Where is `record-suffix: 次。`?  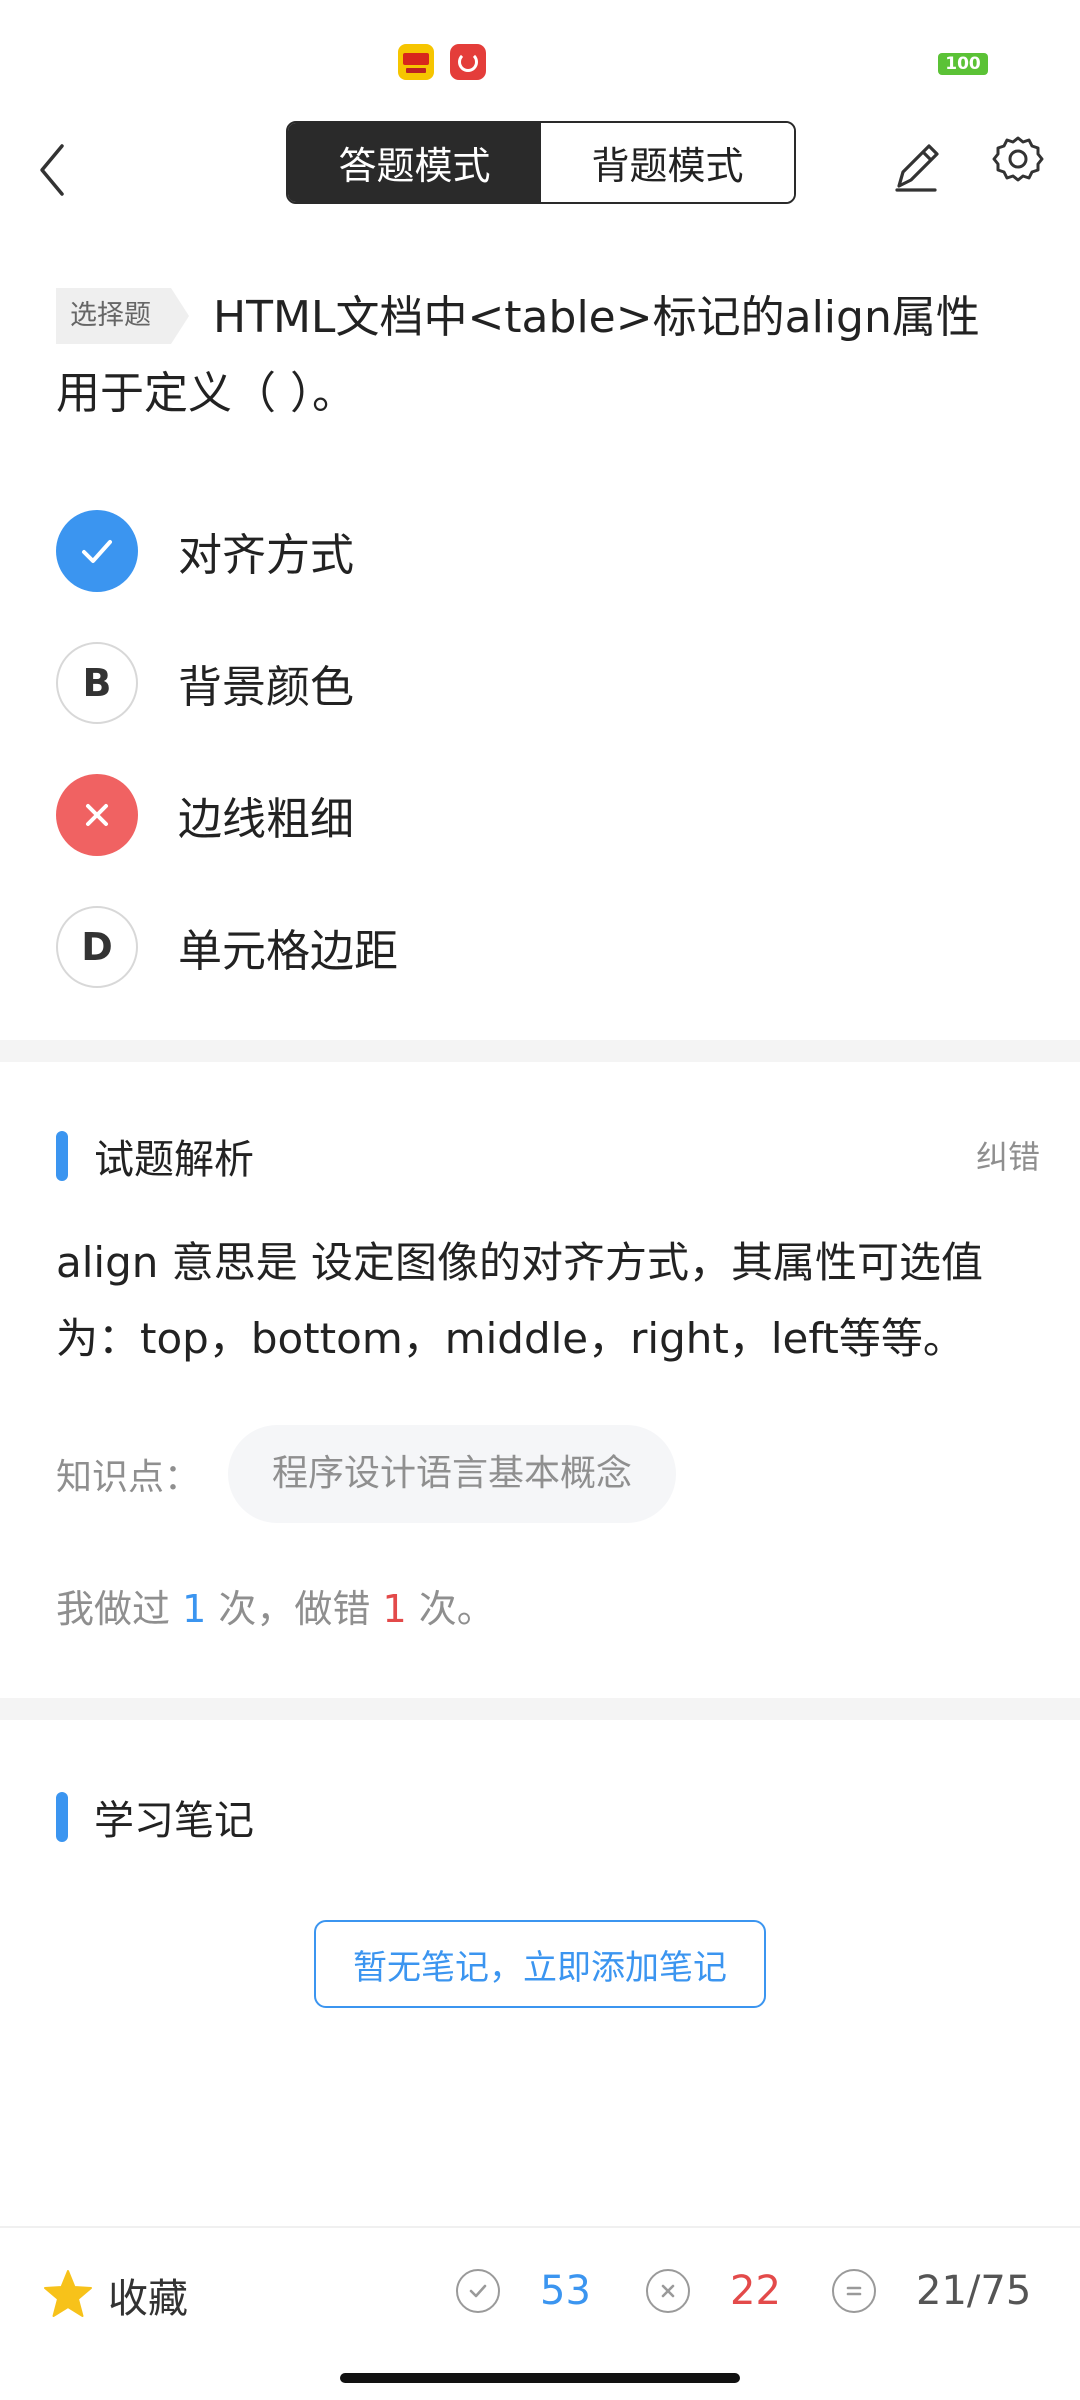
record-suffix: 次。 is located at coordinates (456, 1609).